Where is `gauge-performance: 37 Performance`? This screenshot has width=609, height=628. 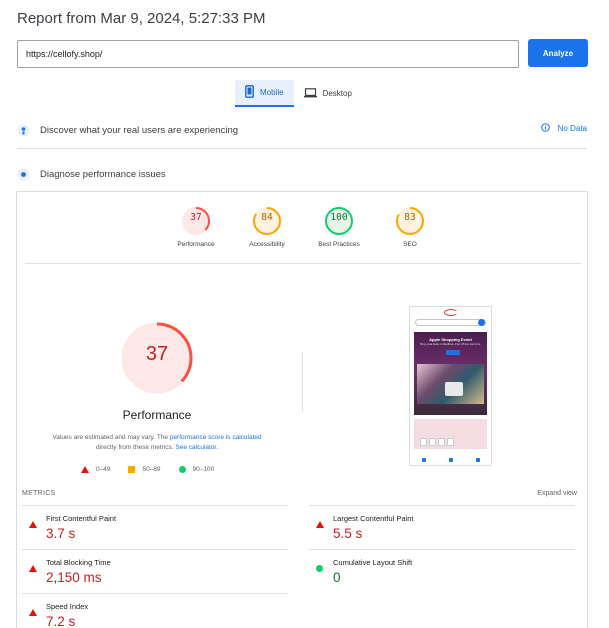 gauge-performance: 37 Performance is located at coordinates (196, 227).